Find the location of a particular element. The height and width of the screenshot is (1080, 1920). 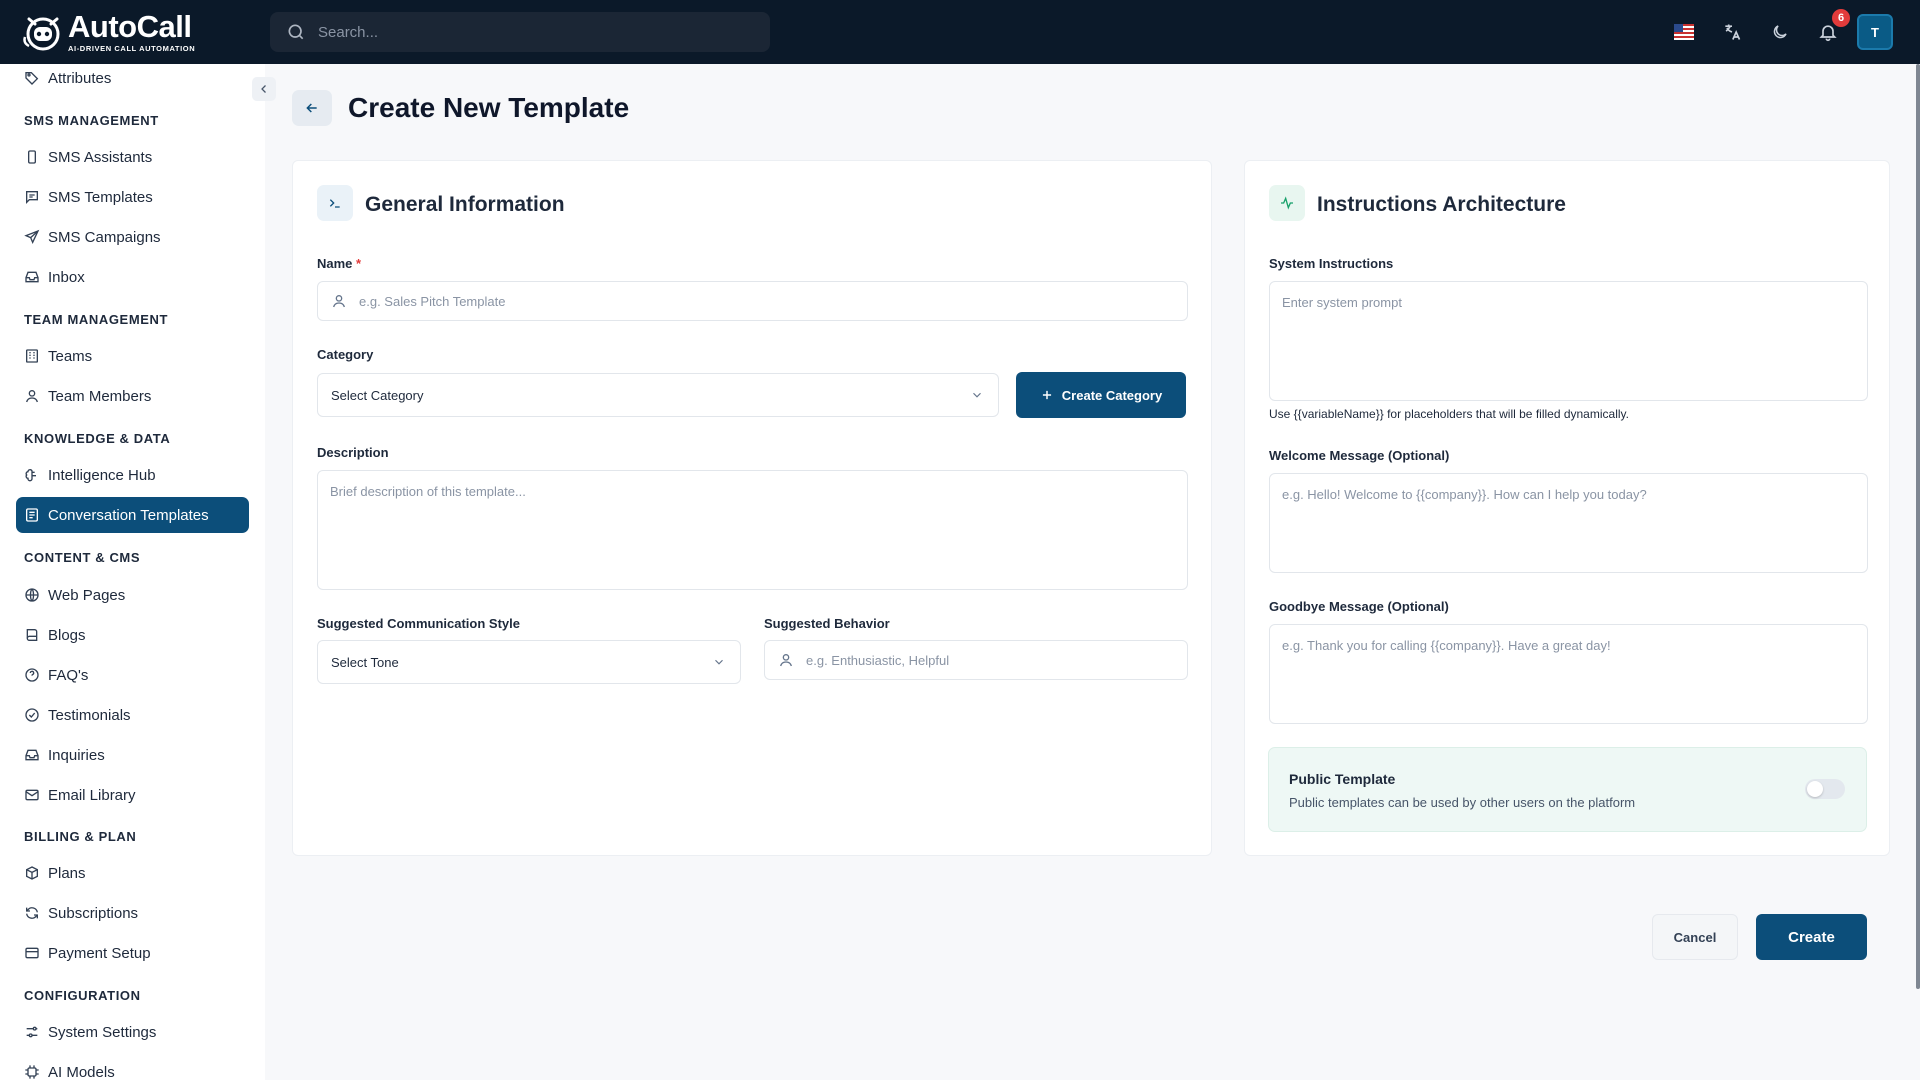

category-select: Select Category is located at coordinates (658, 395).